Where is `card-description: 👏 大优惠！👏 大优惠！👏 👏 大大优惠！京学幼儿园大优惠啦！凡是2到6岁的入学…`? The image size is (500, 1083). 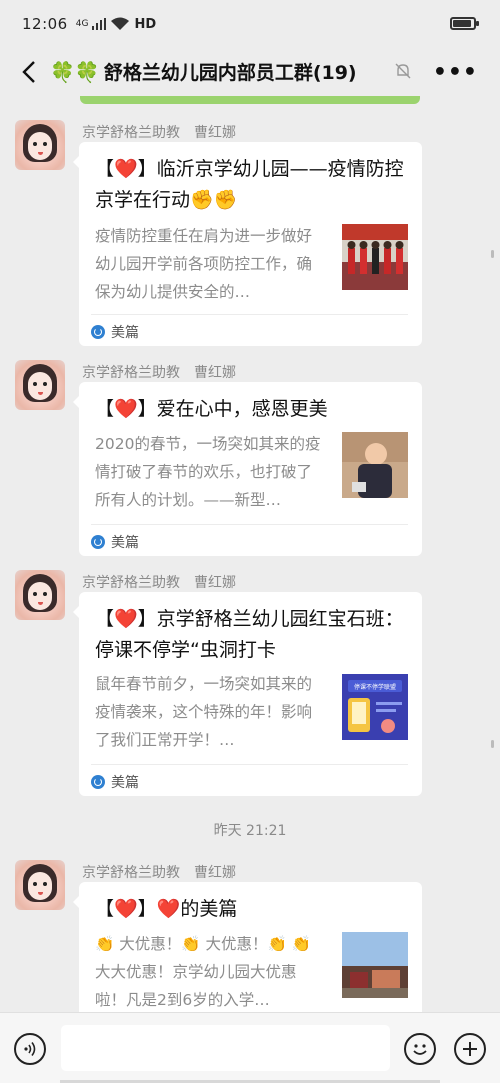
card-description: 👏 大优惠！👏 大优惠！👏 👏 大大优惠！京学幼儿园大优惠啦！凡是2到6岁的入学… is located at coordinates (203, 972).